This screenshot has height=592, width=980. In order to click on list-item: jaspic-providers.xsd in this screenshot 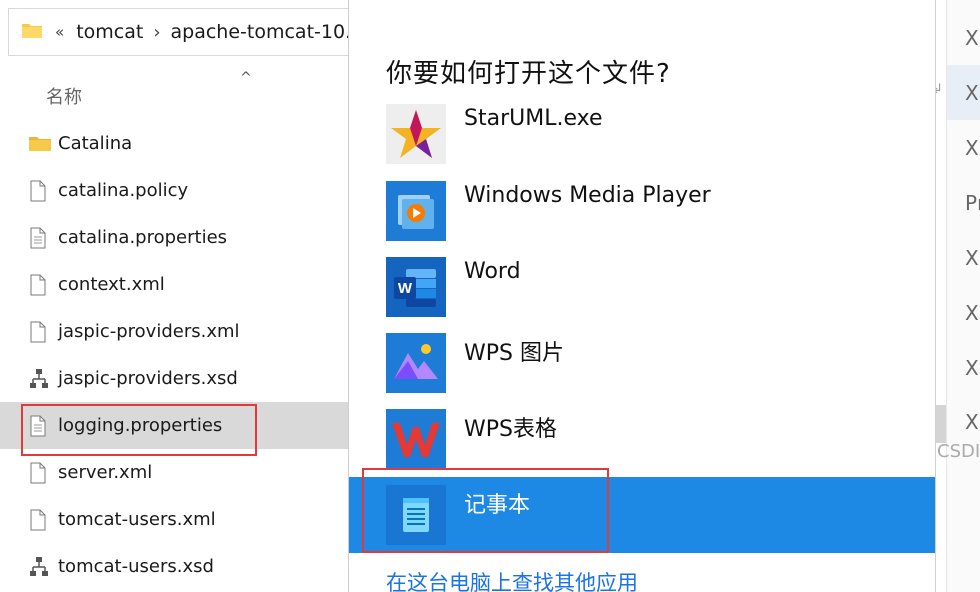, I will do `click(175, 378)`.